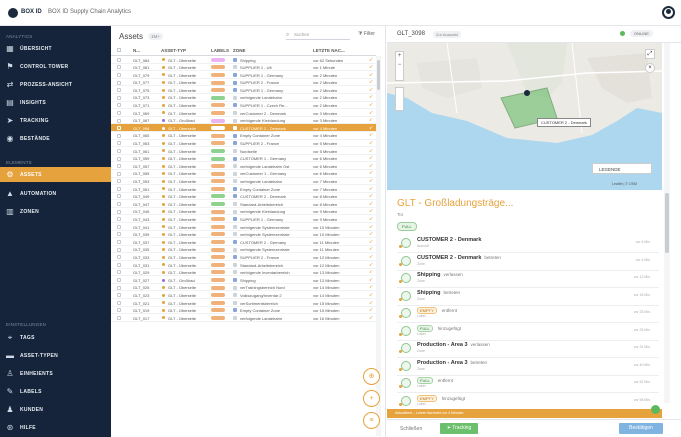 This screenshot has width=681, height=437. What do you see at coordinates (378, 75) in the screenshot?
I see `list-scroll-thumb` at bounding box center [378, 75].